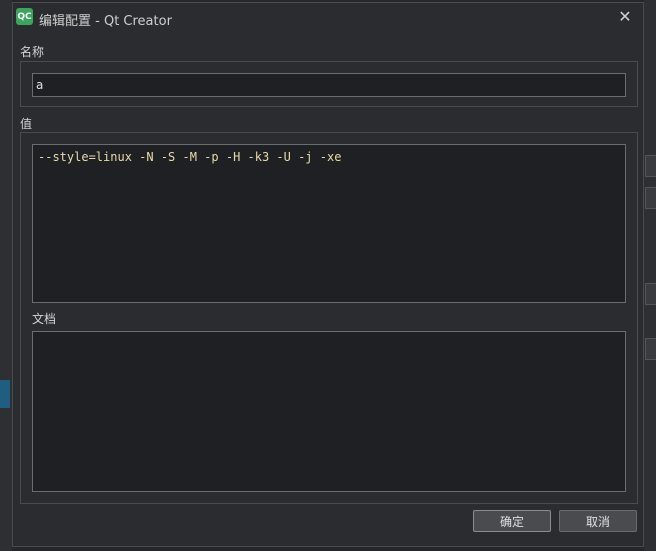 The image size is (656, 551). Describe the element at coordinates (5, 394) in the screenshot. I see `background-selected-item` at that location.